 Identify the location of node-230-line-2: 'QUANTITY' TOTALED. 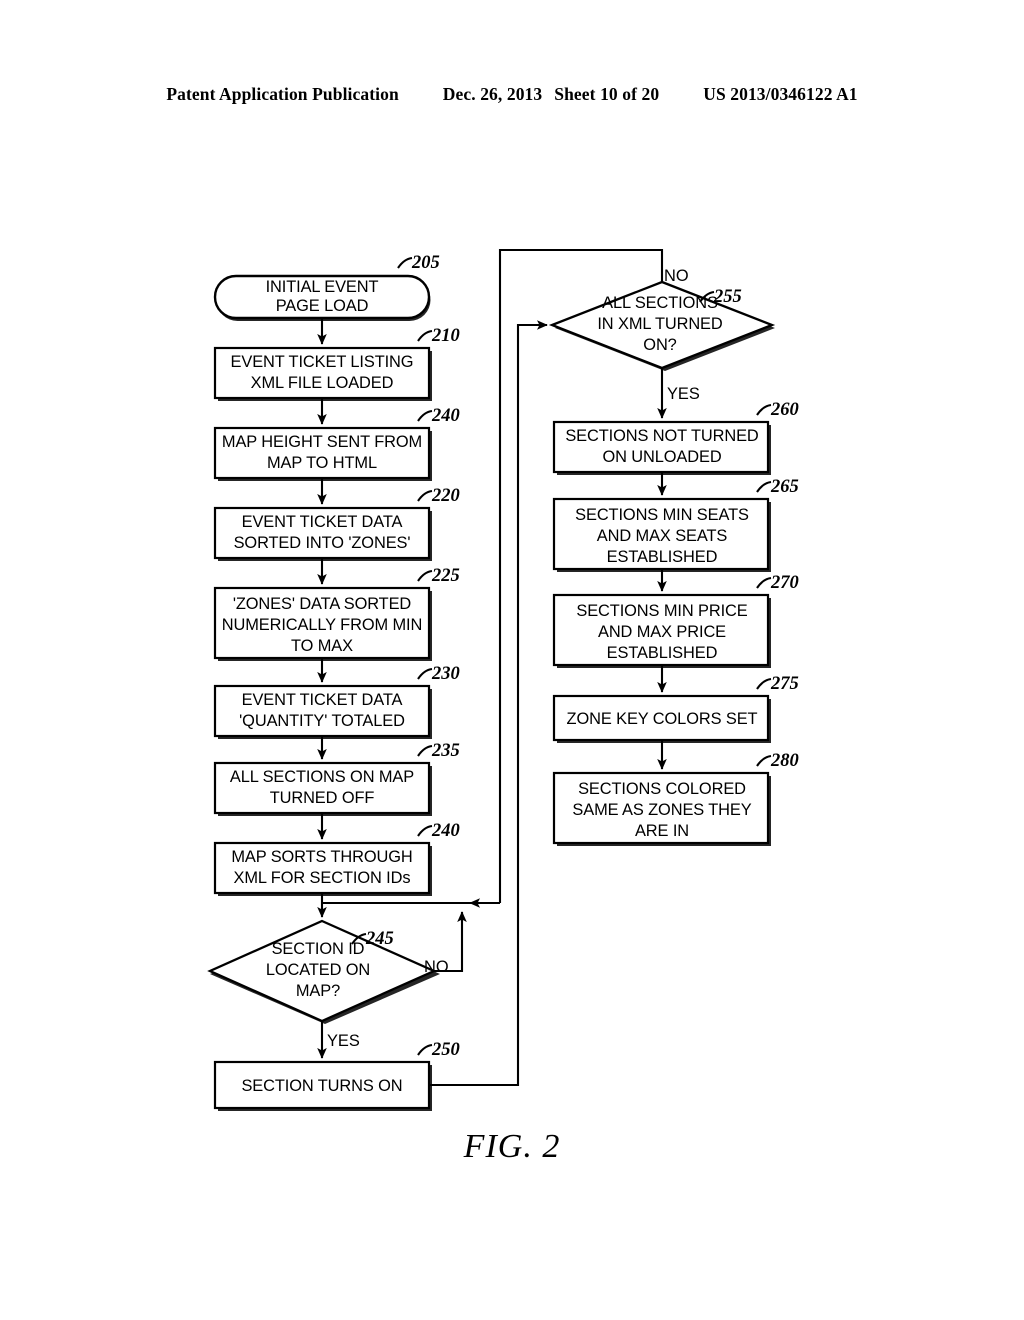
(322, 721).